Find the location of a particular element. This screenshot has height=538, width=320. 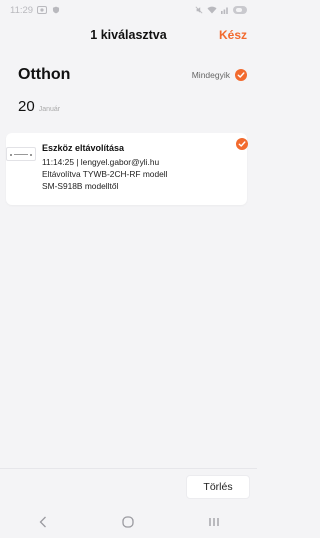

status-time: 11:29 is located at coordinates (22, 10).